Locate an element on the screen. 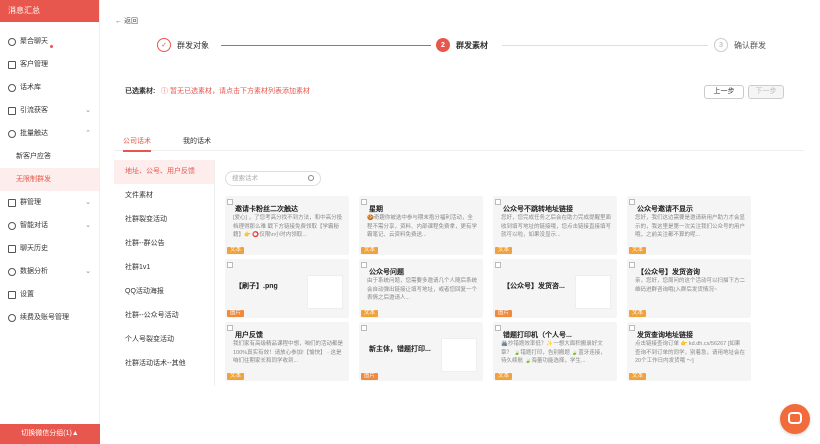 Image resolution: width=820 pixels, height=444 pixels. category-item: 社群--群公告 is located at coordinates (164, 244).